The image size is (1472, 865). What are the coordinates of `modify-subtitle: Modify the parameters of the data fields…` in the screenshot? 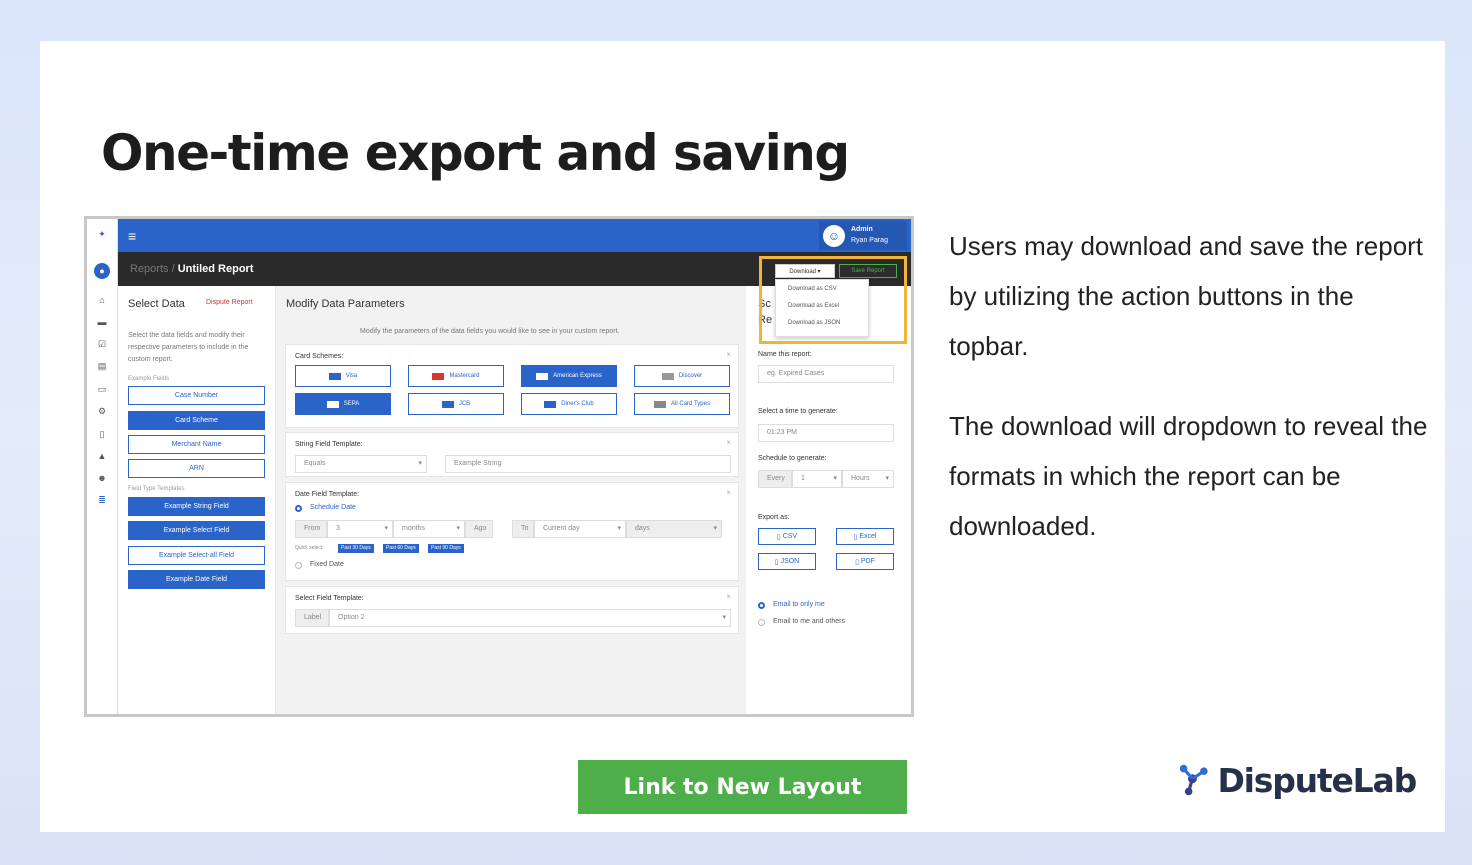 It's located at (490, 331).